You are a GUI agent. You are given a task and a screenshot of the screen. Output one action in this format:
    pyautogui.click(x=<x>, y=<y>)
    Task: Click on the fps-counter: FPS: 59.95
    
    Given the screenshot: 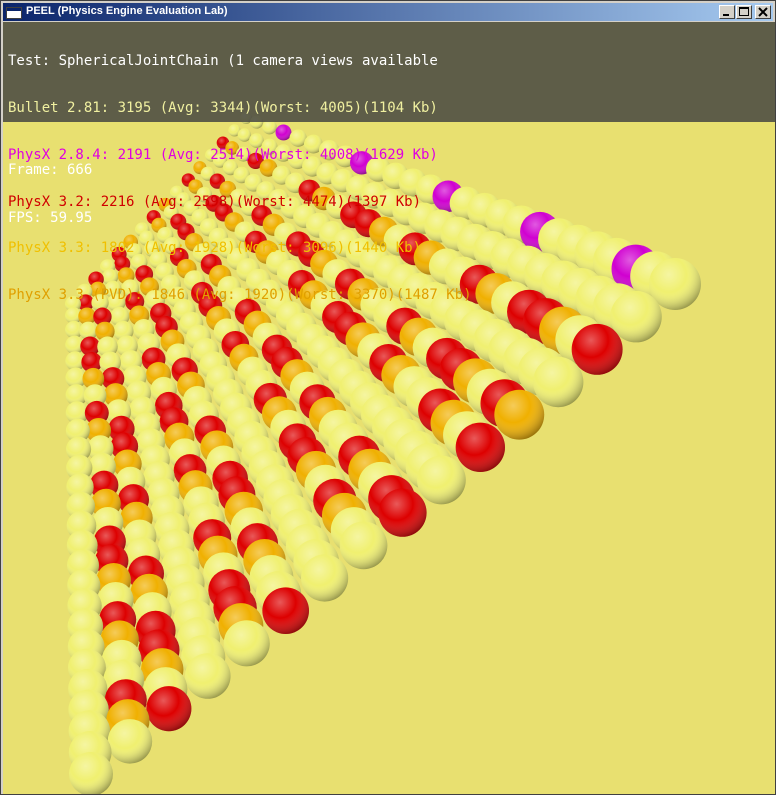 What is the action you would take?
    pyautogui.click(x=50, y=218)
    